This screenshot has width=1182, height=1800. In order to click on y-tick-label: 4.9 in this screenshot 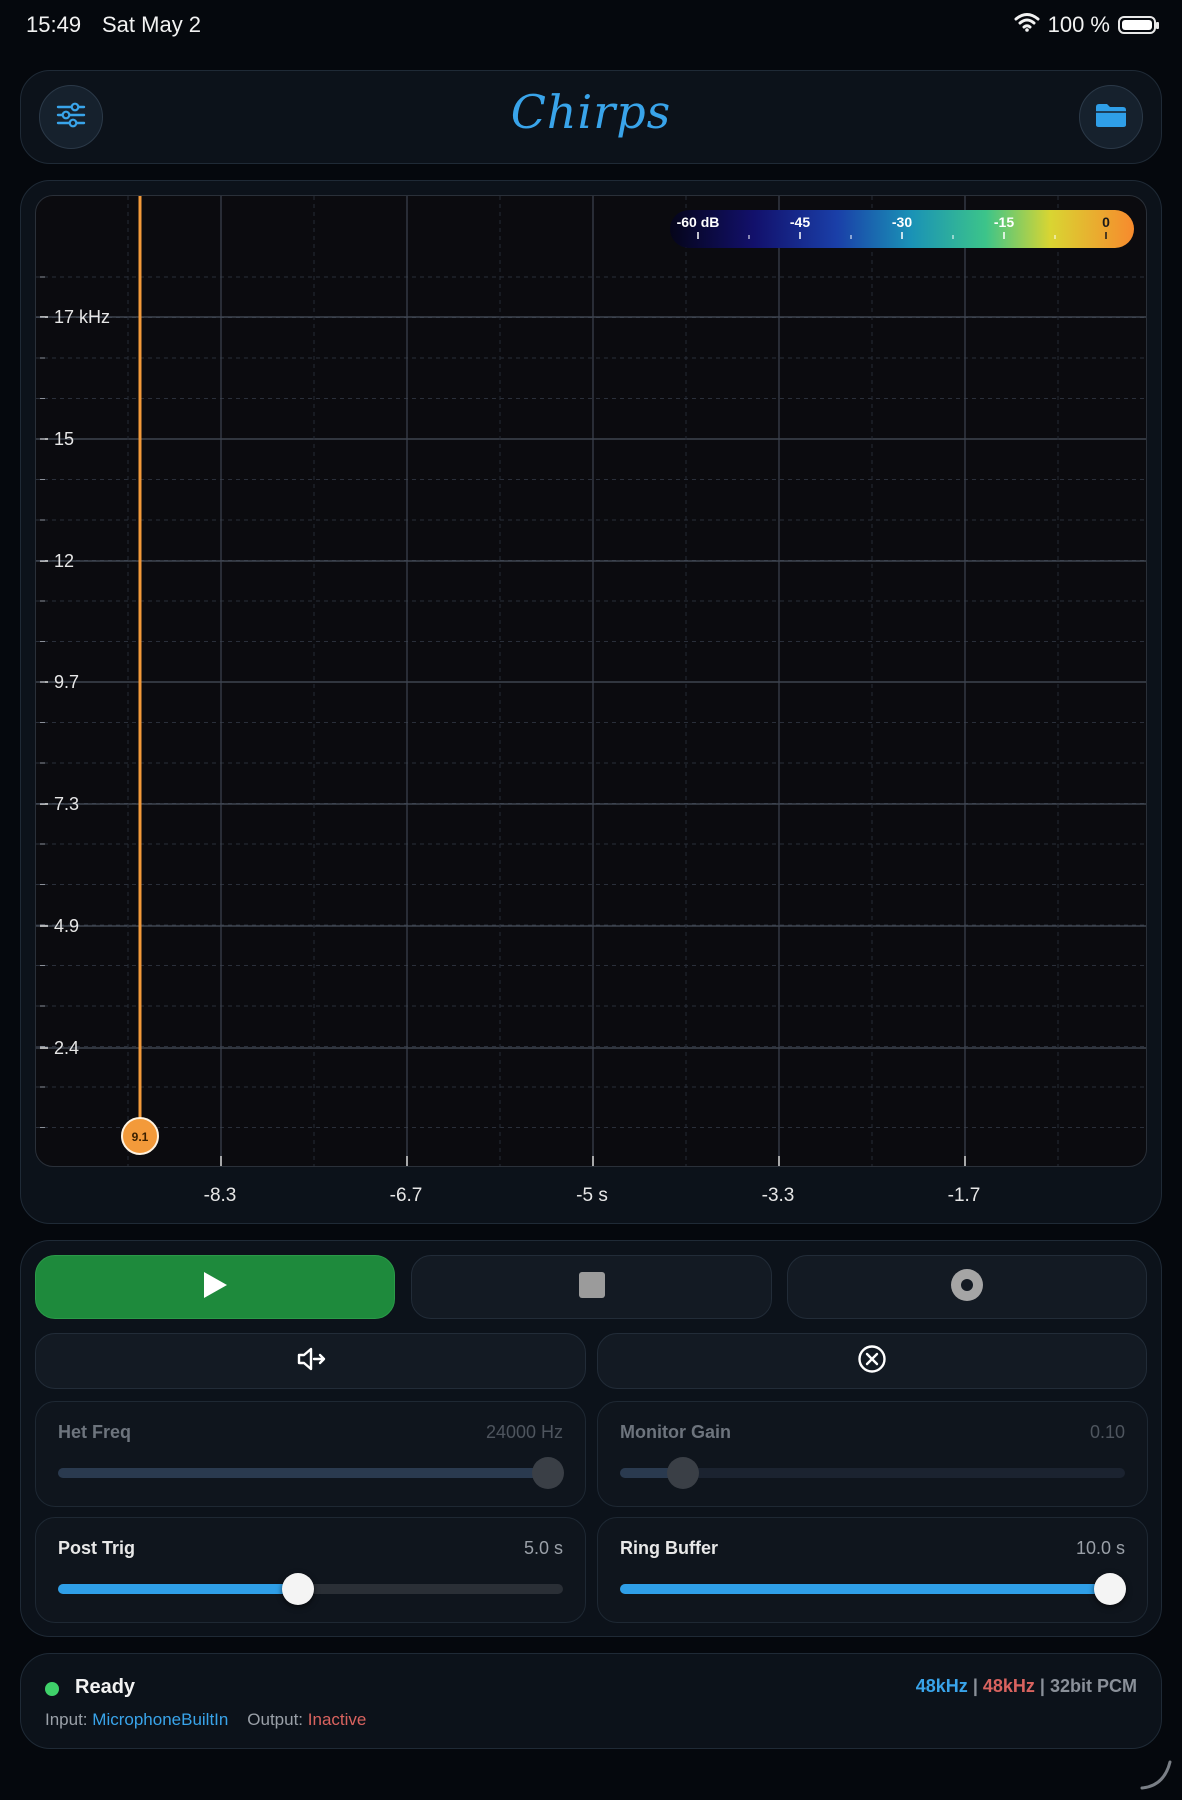, I will do `click(66, 926)`.